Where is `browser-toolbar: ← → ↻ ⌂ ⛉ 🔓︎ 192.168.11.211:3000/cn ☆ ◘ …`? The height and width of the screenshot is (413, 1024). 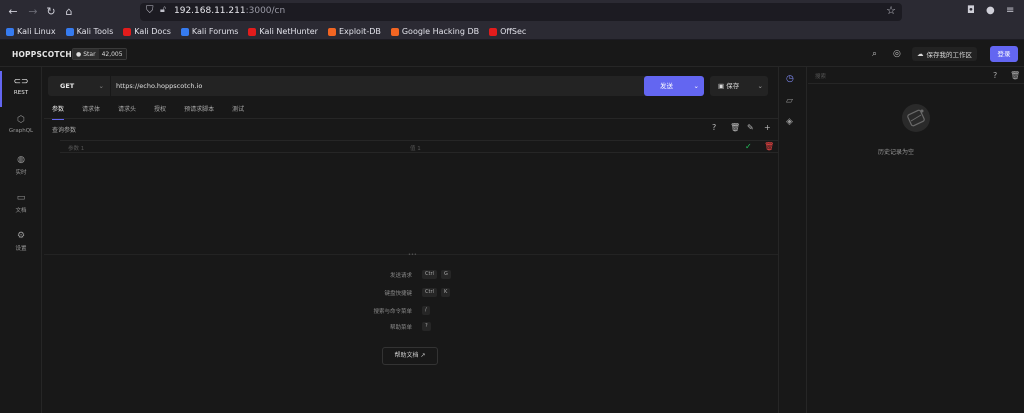 browser-toolbar: ← → ↻ ⌂ ⛉ 🔓︎ 192.168.11.211:3000/cn ☆ ◘ … is located at coordinates (512, 12).